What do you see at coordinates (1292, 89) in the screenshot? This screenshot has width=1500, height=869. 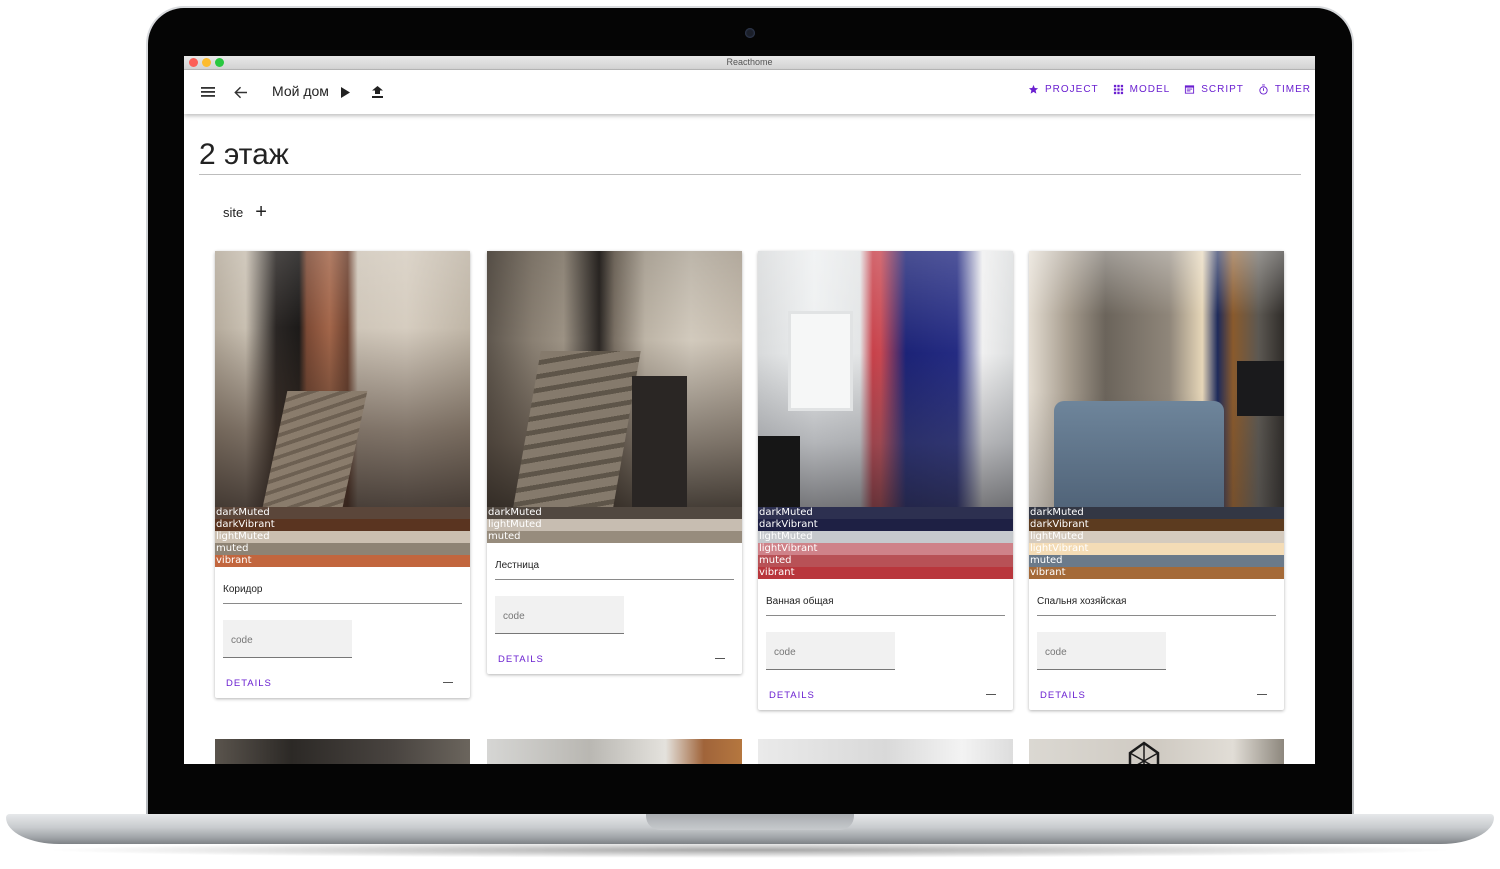 I see `timer-button-label: TIMER` at bounding box center [1292, 89].